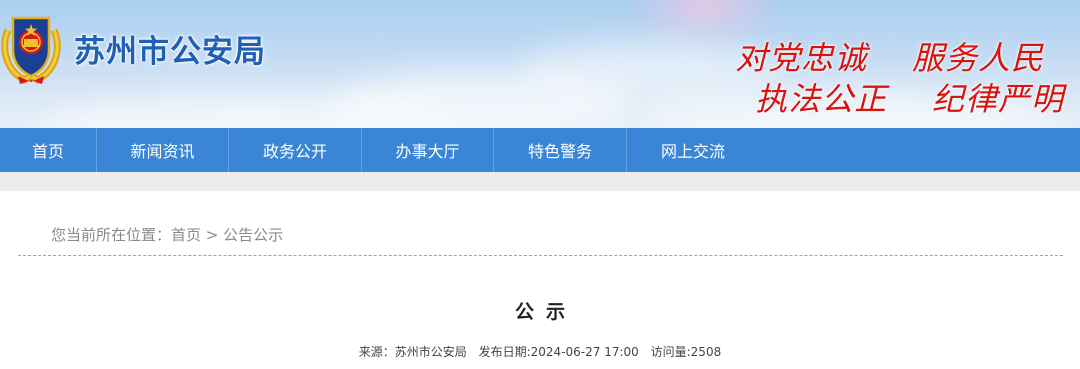  I want to click on article-meta: 来源：苏州市公安局 发布日期:2024-06-27 17:00 访问量:2508, so click(540, 351).